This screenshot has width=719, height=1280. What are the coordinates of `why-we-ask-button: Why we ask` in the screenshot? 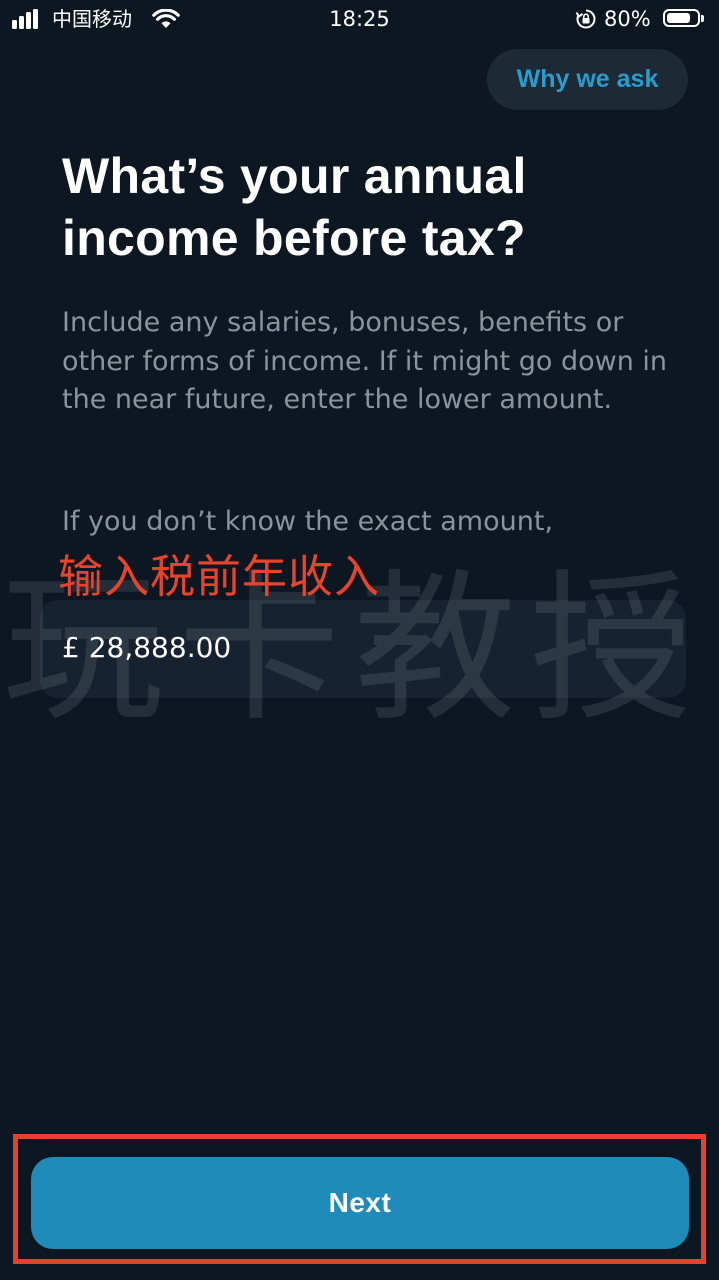 It's located at (587, 79).